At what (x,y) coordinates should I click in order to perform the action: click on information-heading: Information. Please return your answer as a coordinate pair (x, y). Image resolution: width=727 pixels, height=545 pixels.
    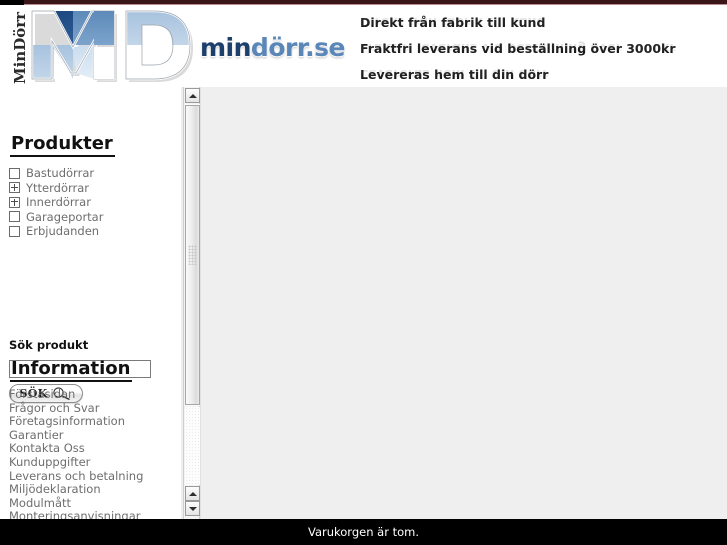
    Looking at the image, I should click on (71, 370).